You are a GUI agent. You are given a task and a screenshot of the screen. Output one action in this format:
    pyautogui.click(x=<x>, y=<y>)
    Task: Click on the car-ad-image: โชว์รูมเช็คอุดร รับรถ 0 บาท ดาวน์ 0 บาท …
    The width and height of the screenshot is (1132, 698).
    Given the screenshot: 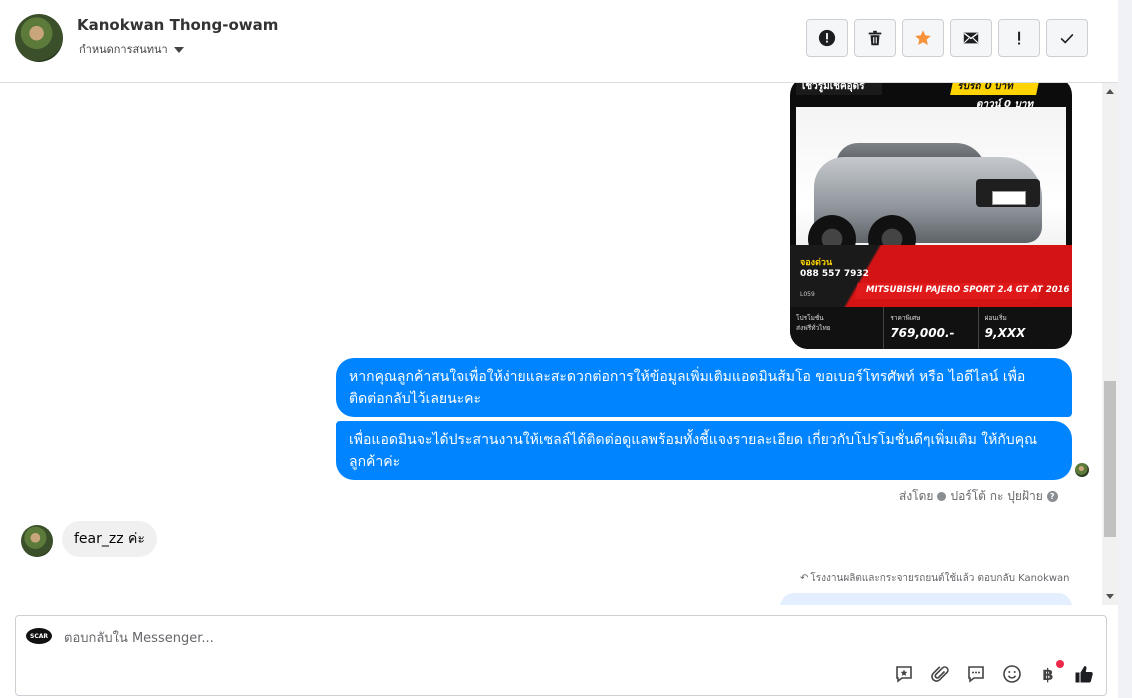 What is the action you would take?
    pyautogui.click(x=931, y=216)
    